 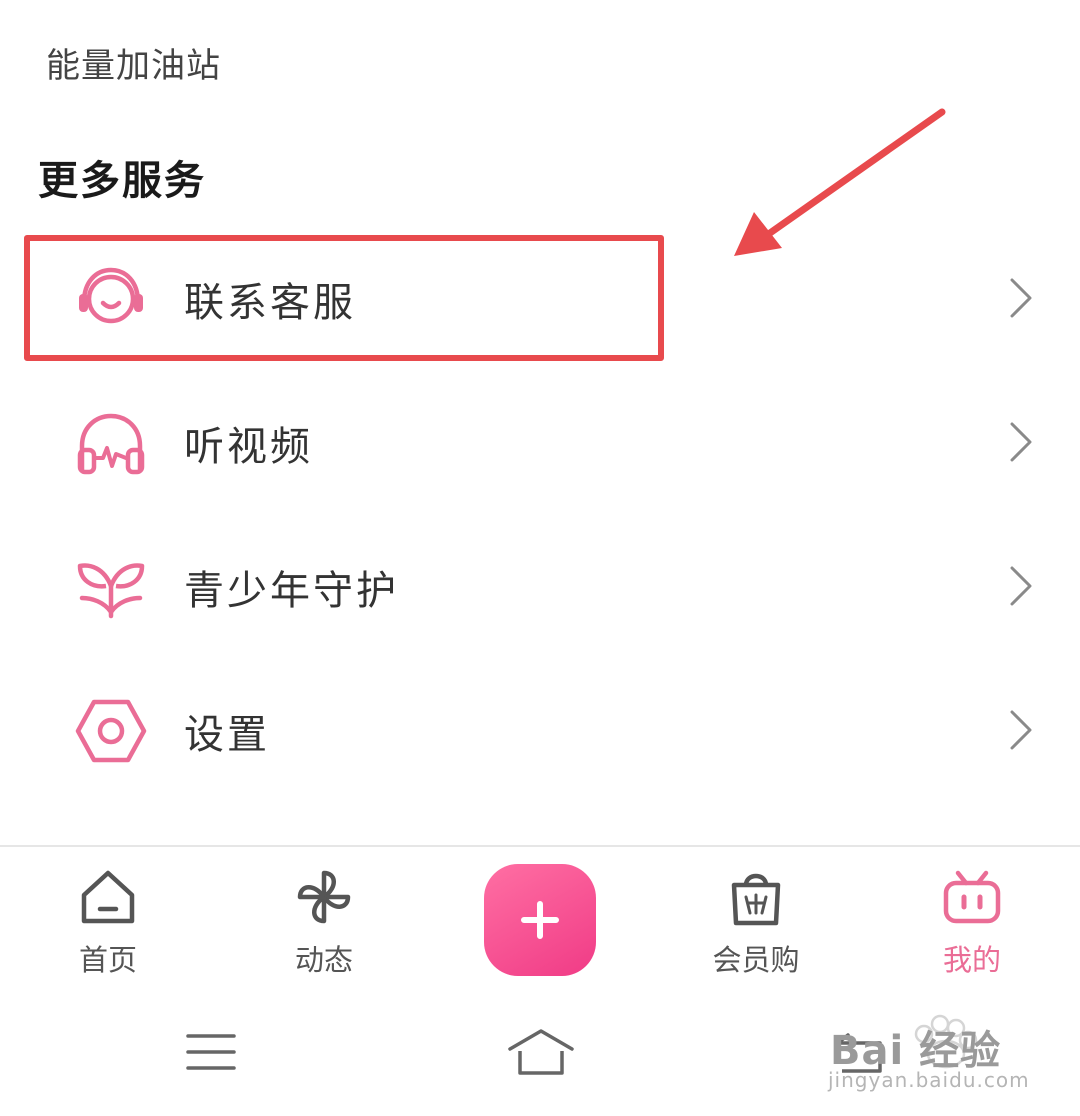 What do you see at coordinates (227, 735) in the screenshot?
I see `menu-label: 设置` at bounding box center [227, 735].